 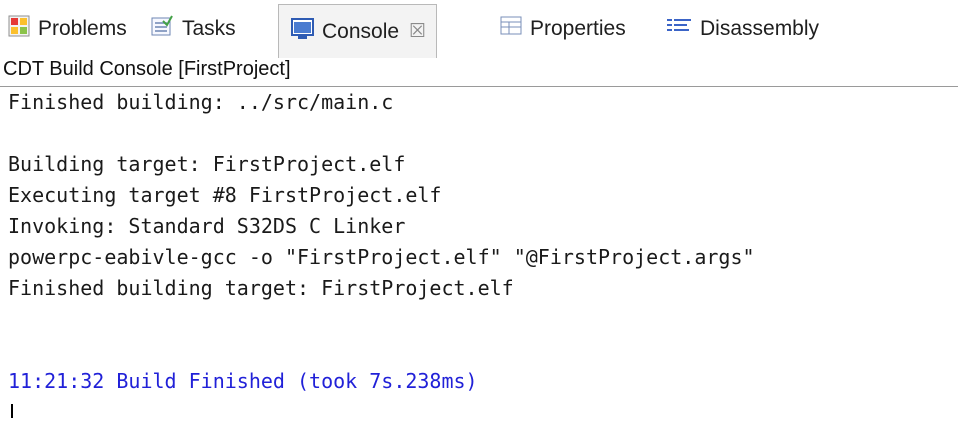 What do you see at coordinates (243, 381) in the screenshot?
I see `build-finished-line: 11:21:32 Build Finished (took 7s.238ms)` at bounding box center [243, 381].